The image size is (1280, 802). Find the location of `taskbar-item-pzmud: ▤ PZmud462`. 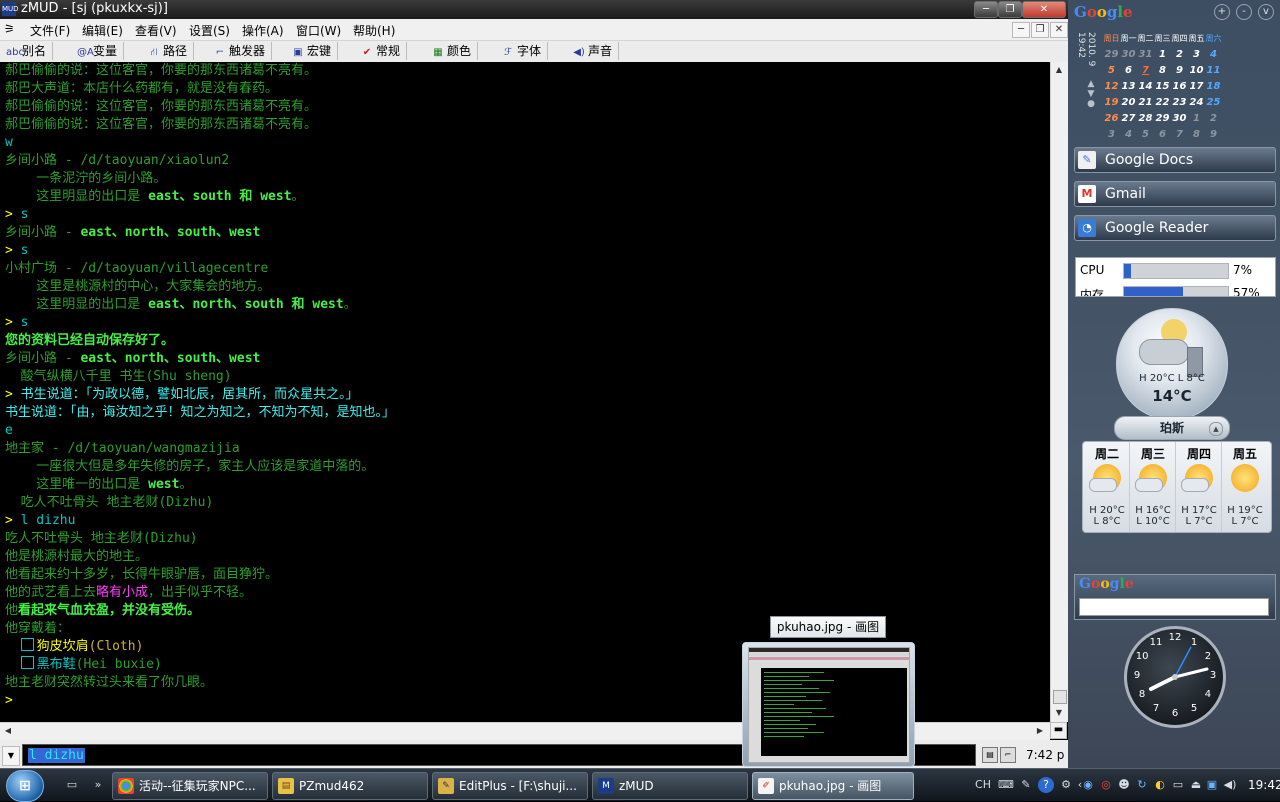

taskbar-item-pzmud: ▤ PZmud462 is located at coordinates (350, 786).